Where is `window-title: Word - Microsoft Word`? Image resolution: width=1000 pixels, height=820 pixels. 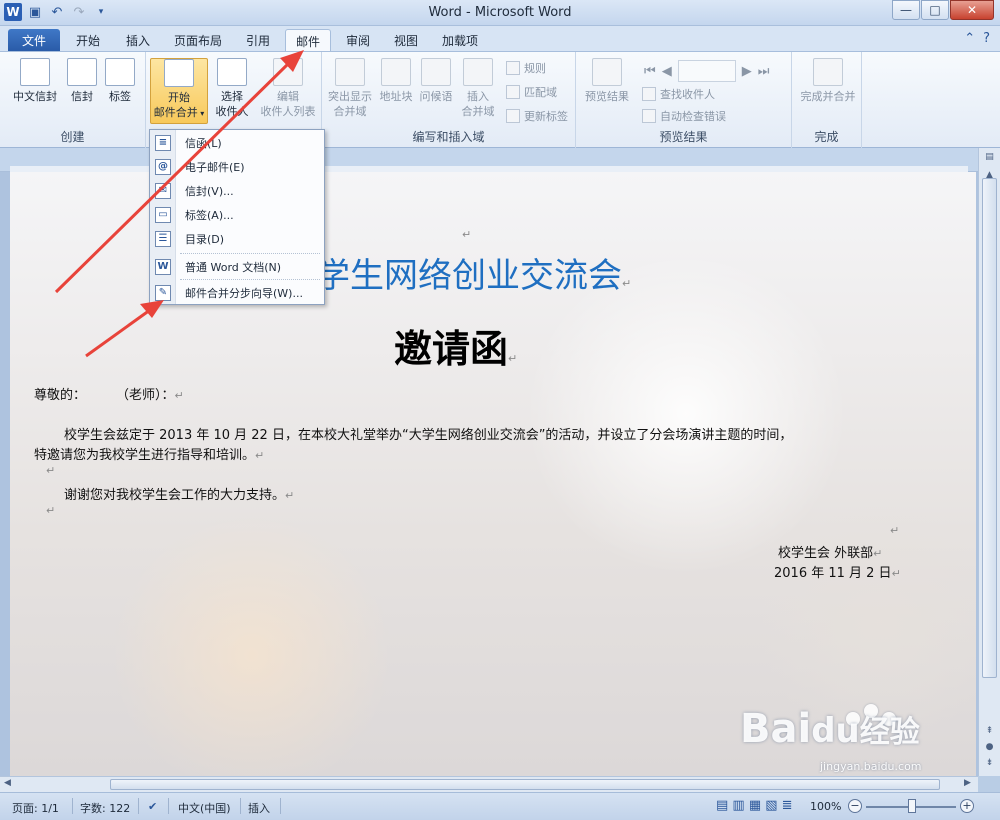 window-title: Word - Microsoft Word is located at coordinates (500, 12).